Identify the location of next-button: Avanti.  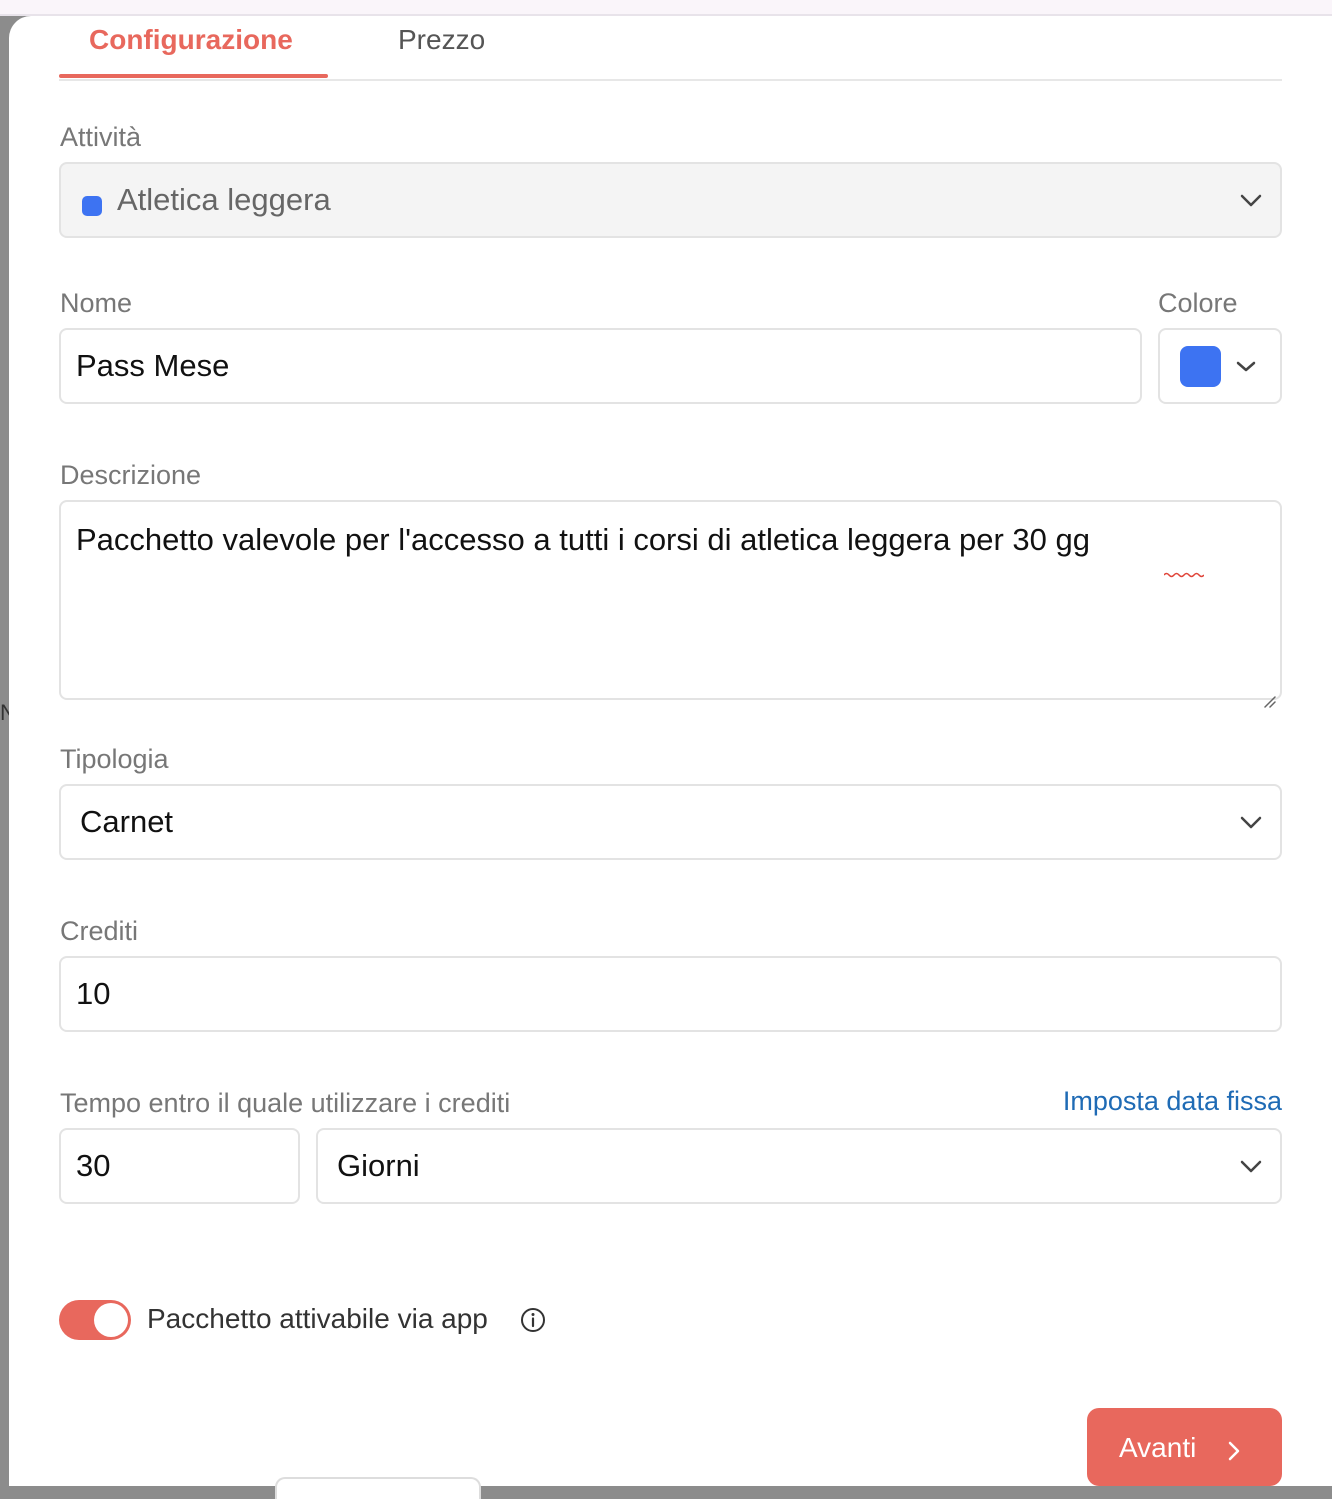
(1184, 1447).